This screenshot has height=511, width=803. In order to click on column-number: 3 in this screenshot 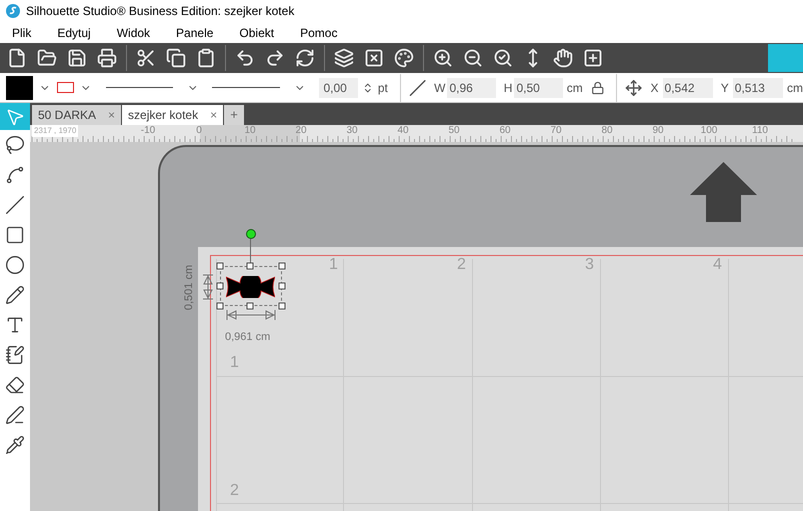, I will do `click(589, 265)`.